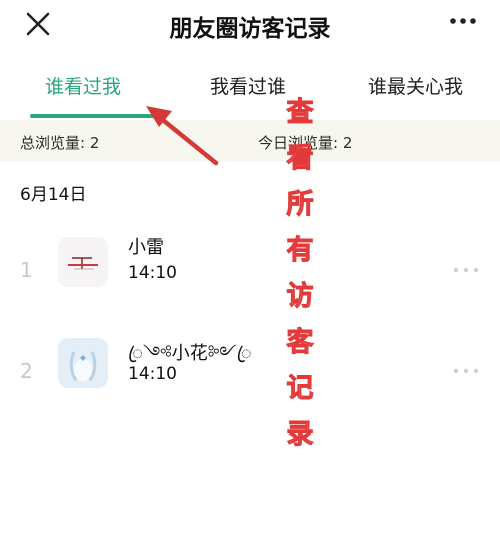 Image resolution: width=500 pixels, height=547 pixels. I want to click on row-index: 1, so click(26, 270).